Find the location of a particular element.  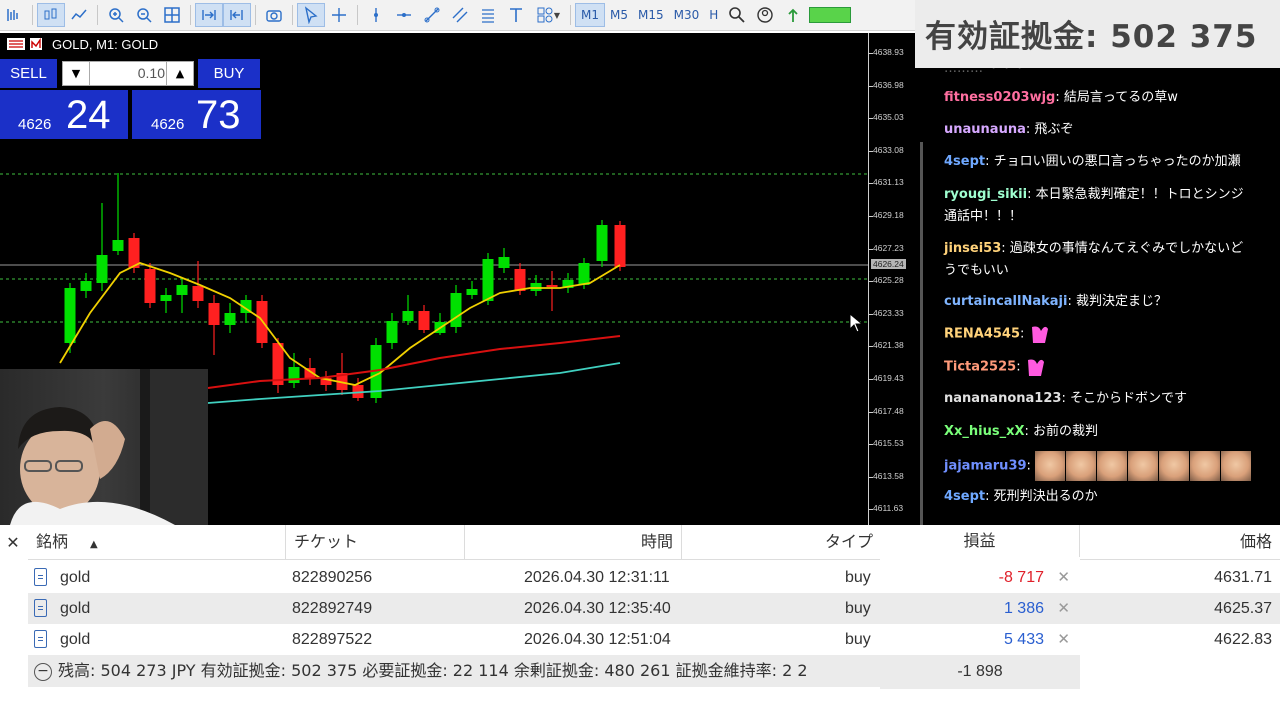

table-header: 銘柄 ▲ チケット 時間 タイプ 価格 is located at coordinates (654, 542).